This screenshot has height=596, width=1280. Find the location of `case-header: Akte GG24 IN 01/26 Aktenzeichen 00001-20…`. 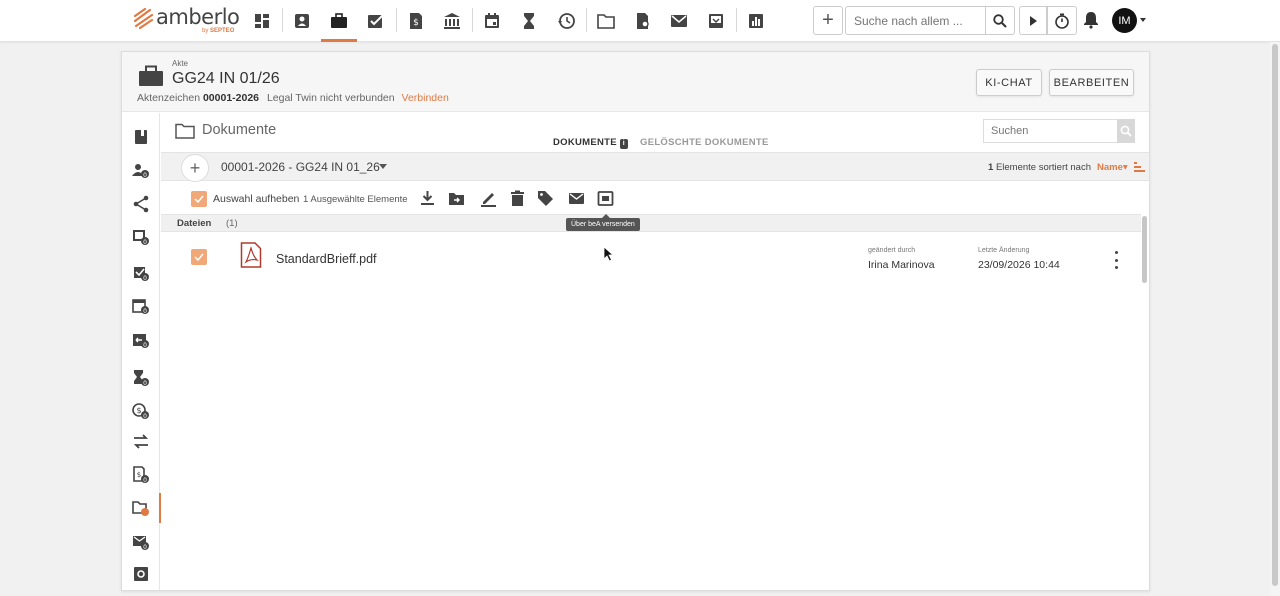

case-header: Akte GG24 IN 01/26 Aktenzeichen 00001-20… is located at coordinates (635, 82).